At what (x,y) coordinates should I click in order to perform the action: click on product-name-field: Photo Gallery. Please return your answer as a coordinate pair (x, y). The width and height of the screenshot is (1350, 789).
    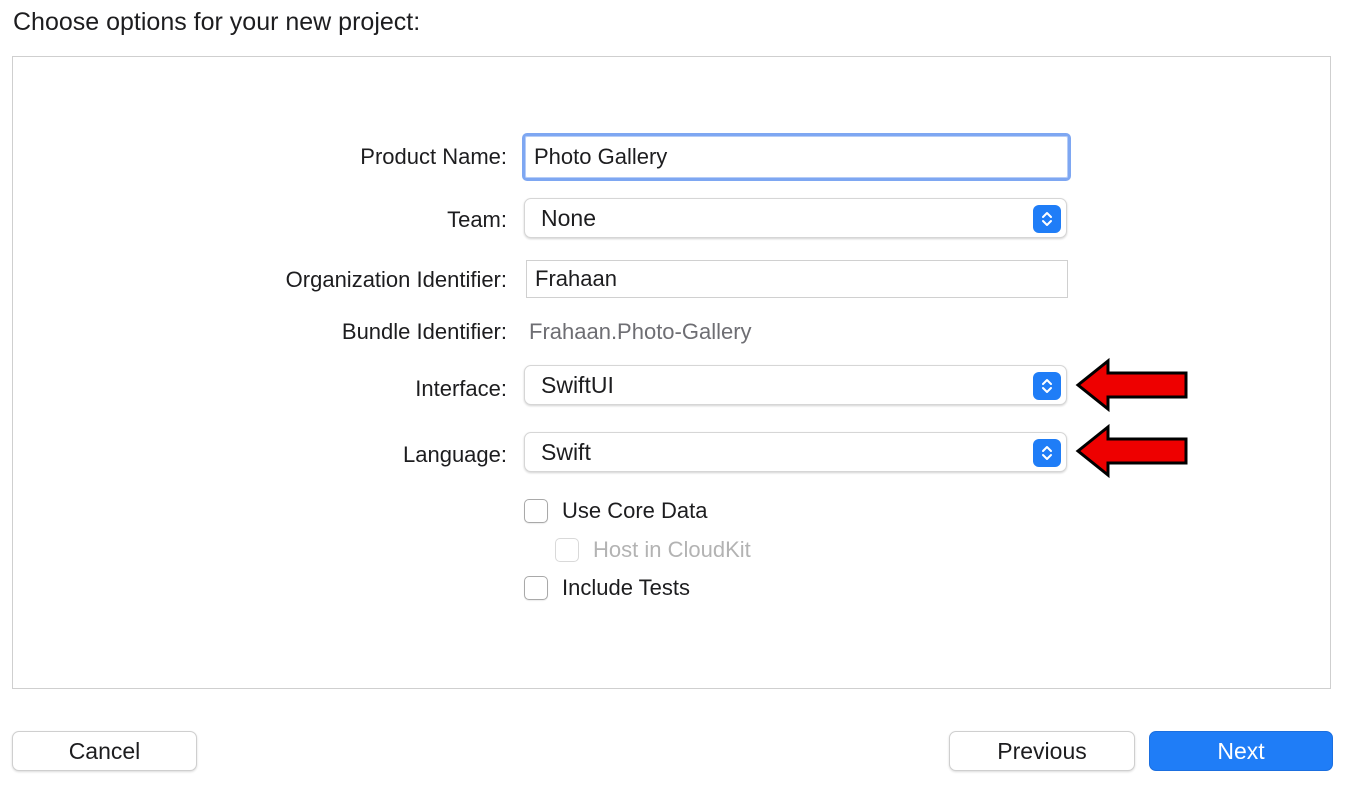
    Looking at the image, I should click on (796, 157).